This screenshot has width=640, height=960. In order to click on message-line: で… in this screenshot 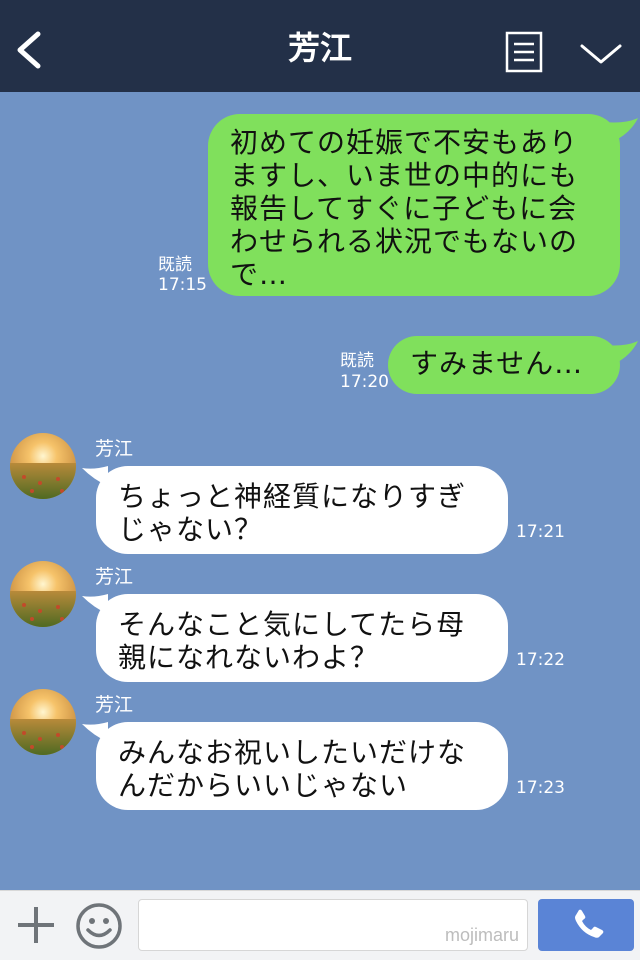, I will do `click(259, 274)`.